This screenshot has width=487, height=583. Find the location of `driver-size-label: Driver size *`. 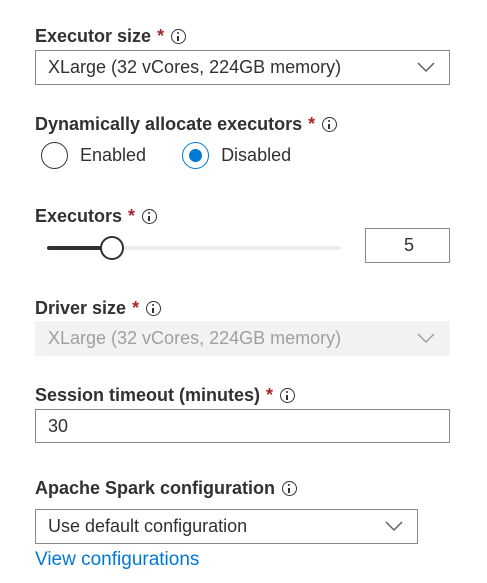

driver-size-label: Driver size * is located at coordinates (98, 308).